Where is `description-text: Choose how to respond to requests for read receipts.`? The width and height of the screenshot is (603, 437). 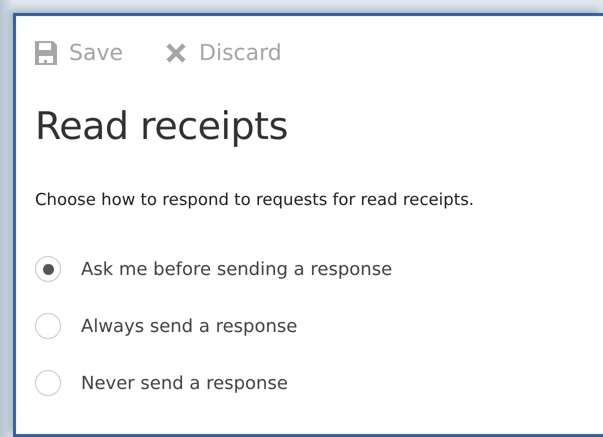
description-text: Choose how to respond to requests for read receipts. is located at coordinates (255, 199).